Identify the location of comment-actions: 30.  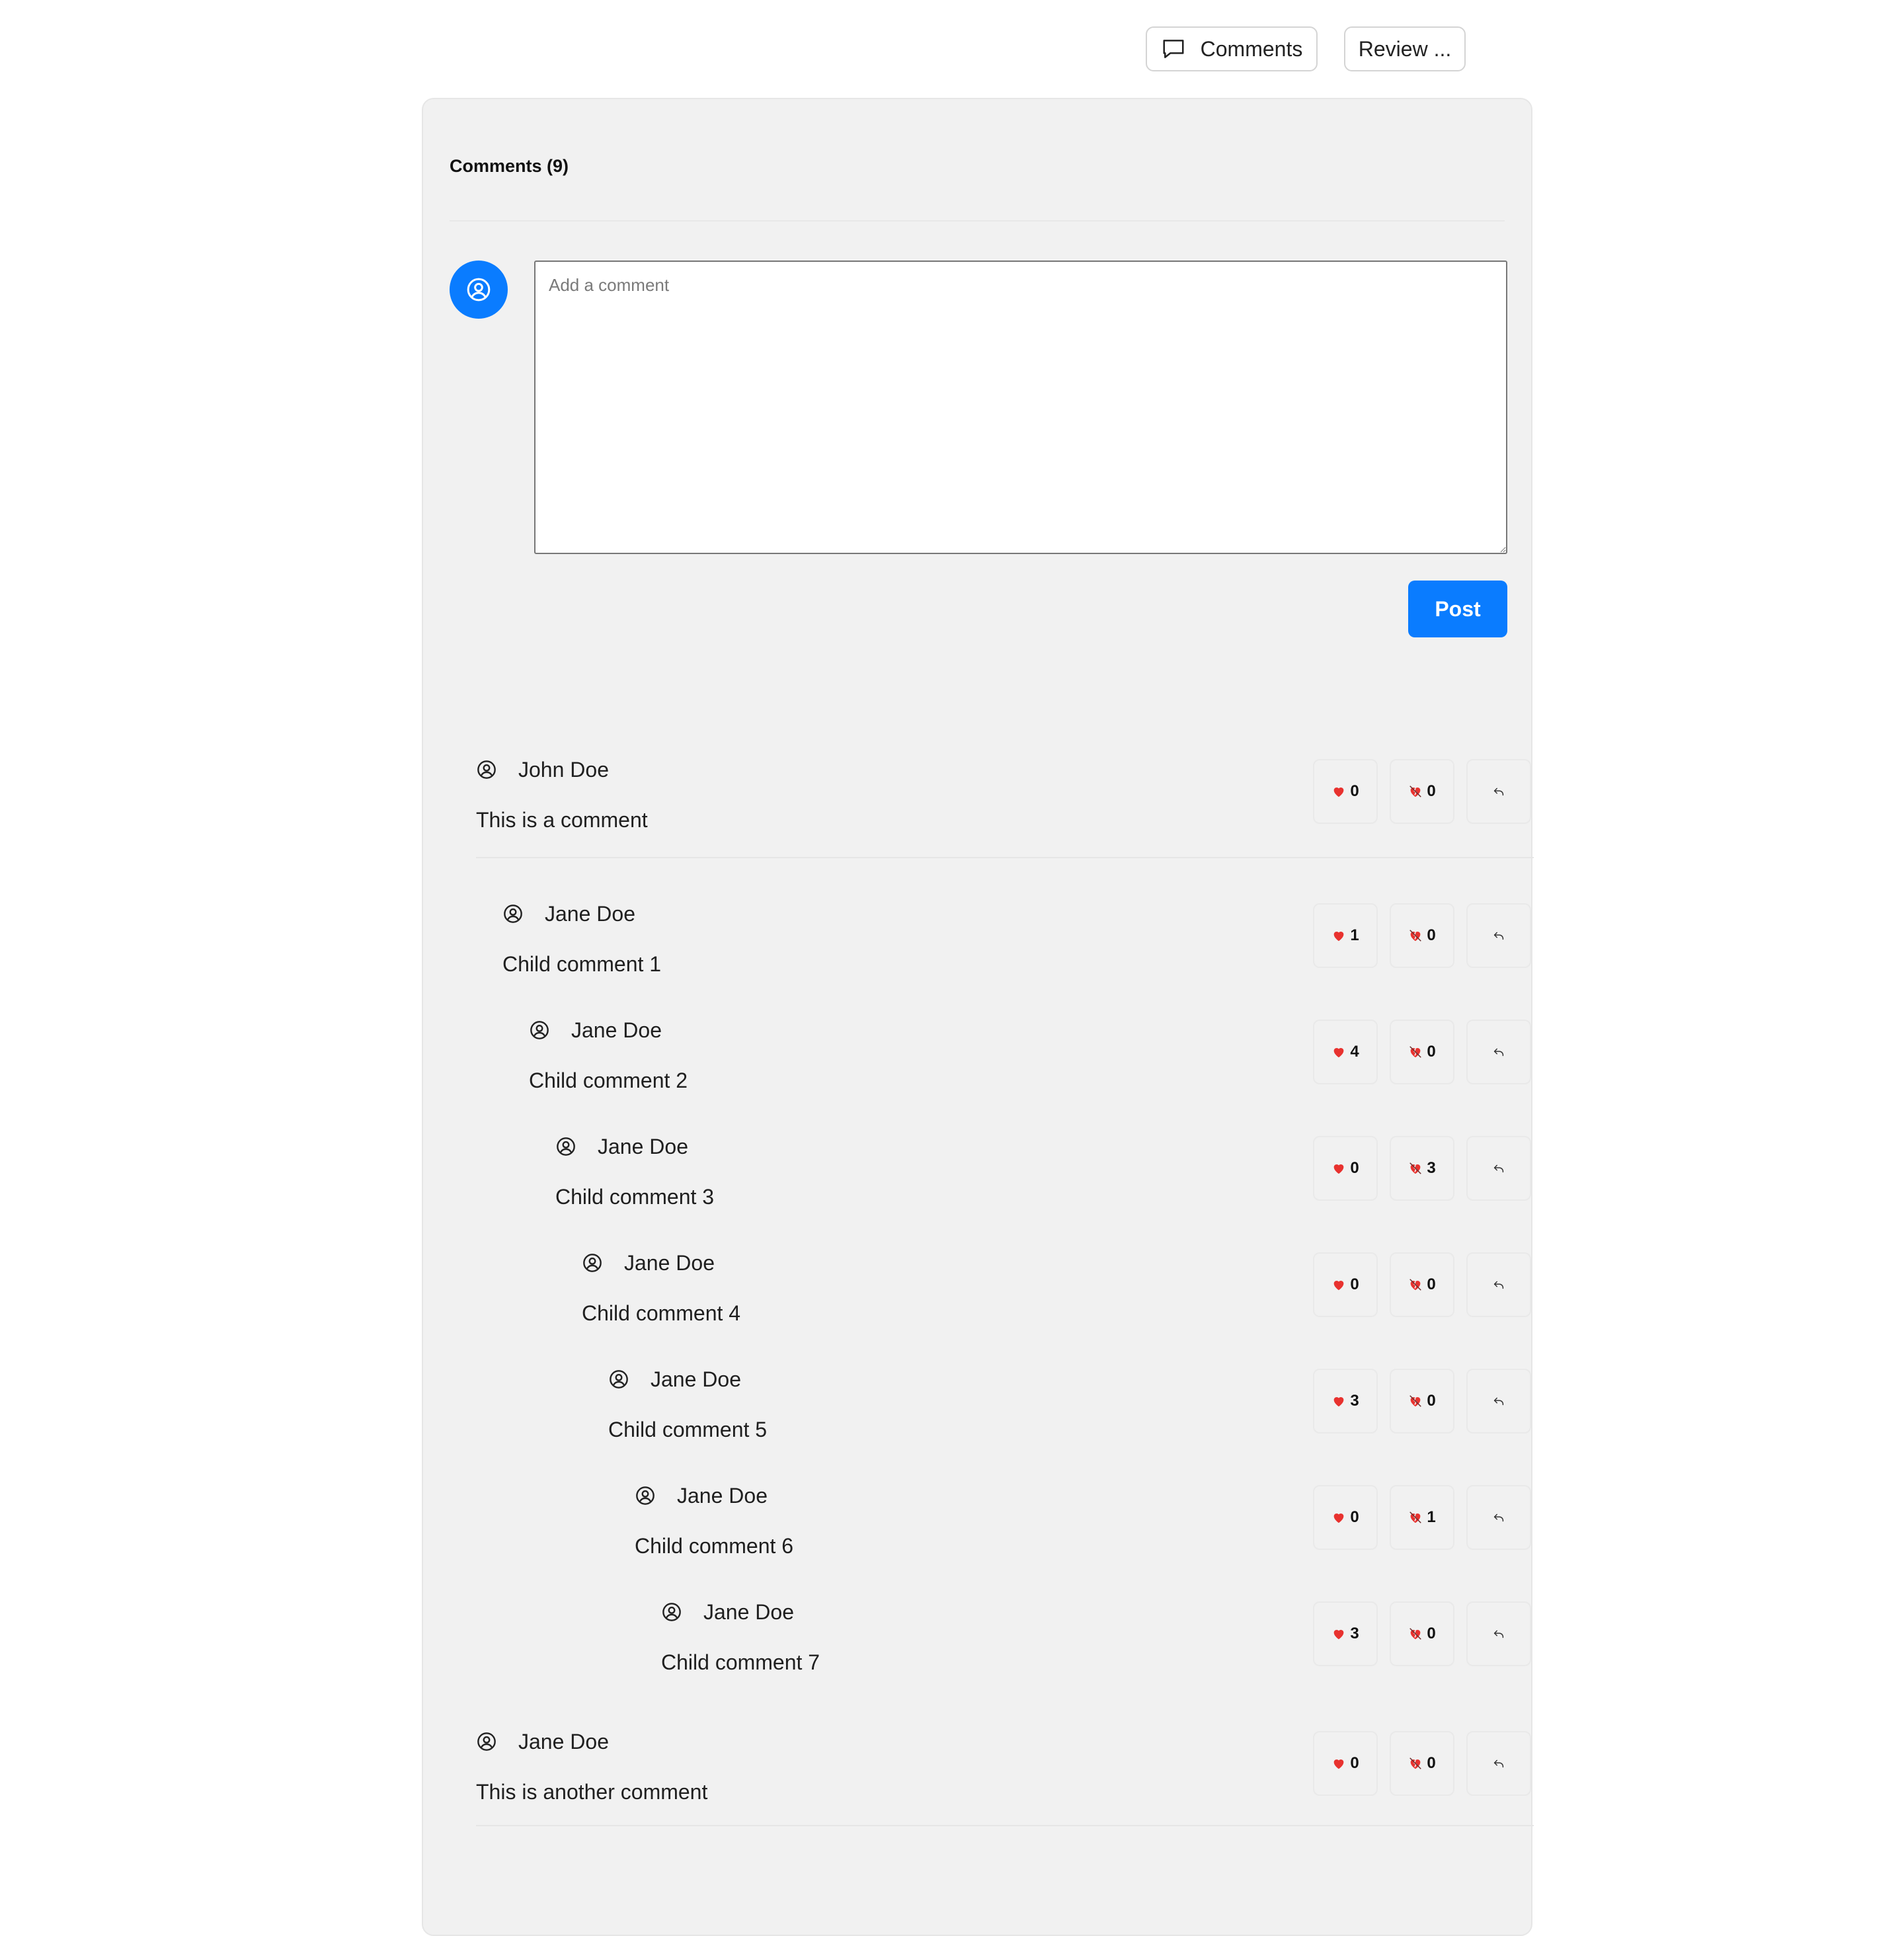
(1422, 1401).